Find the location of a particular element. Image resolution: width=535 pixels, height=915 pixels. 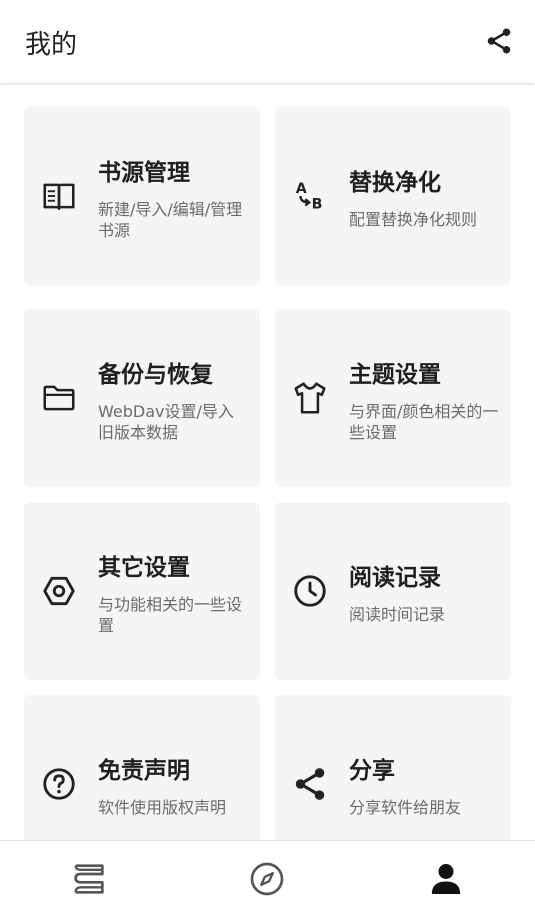

card-subtitle: WebDav设置/导入旧版本数据 is located at coordinates (166, 422).